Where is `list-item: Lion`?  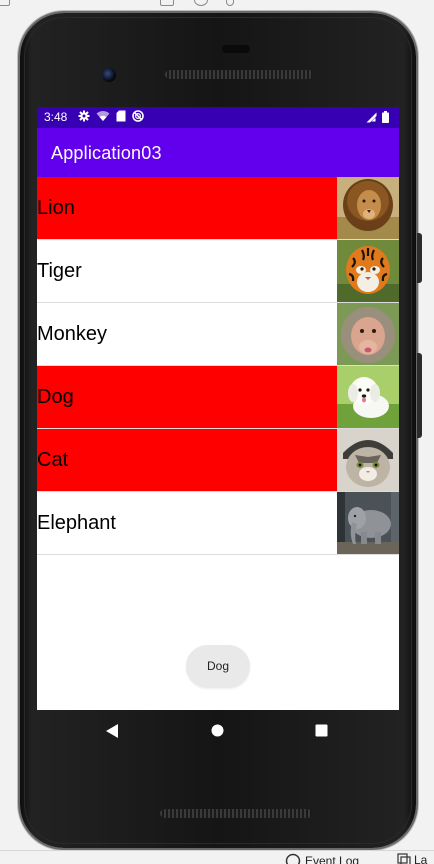 list-item: Lion is located at coordinates (218, 208).